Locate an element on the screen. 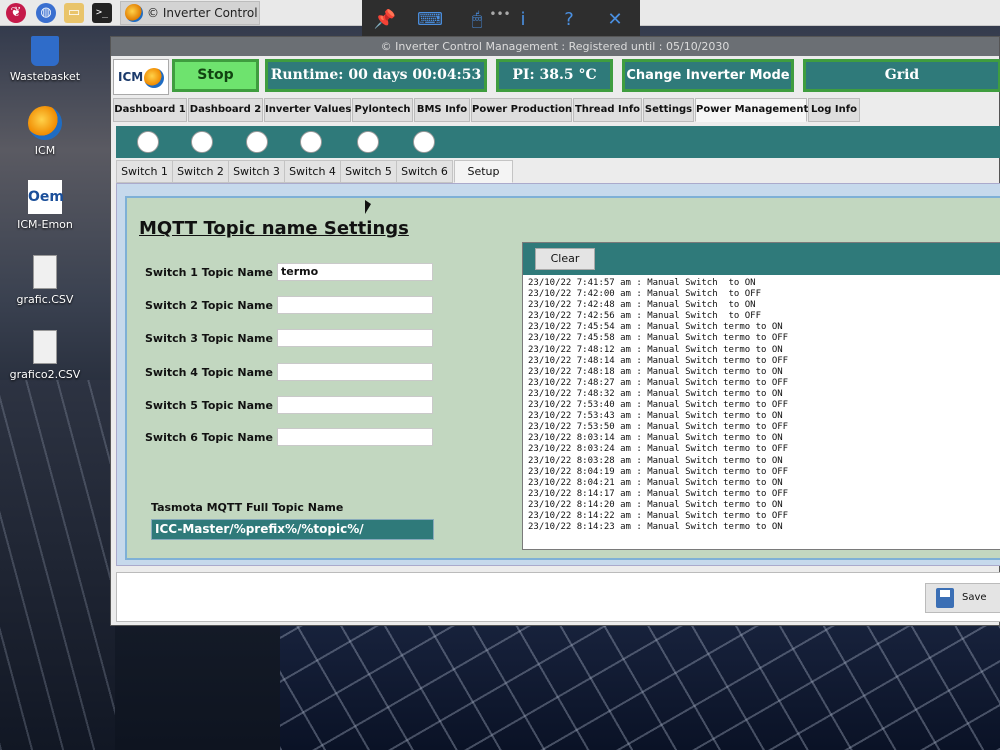  tab-switch-2: Switch 2 is located at coordinates (200, 171).